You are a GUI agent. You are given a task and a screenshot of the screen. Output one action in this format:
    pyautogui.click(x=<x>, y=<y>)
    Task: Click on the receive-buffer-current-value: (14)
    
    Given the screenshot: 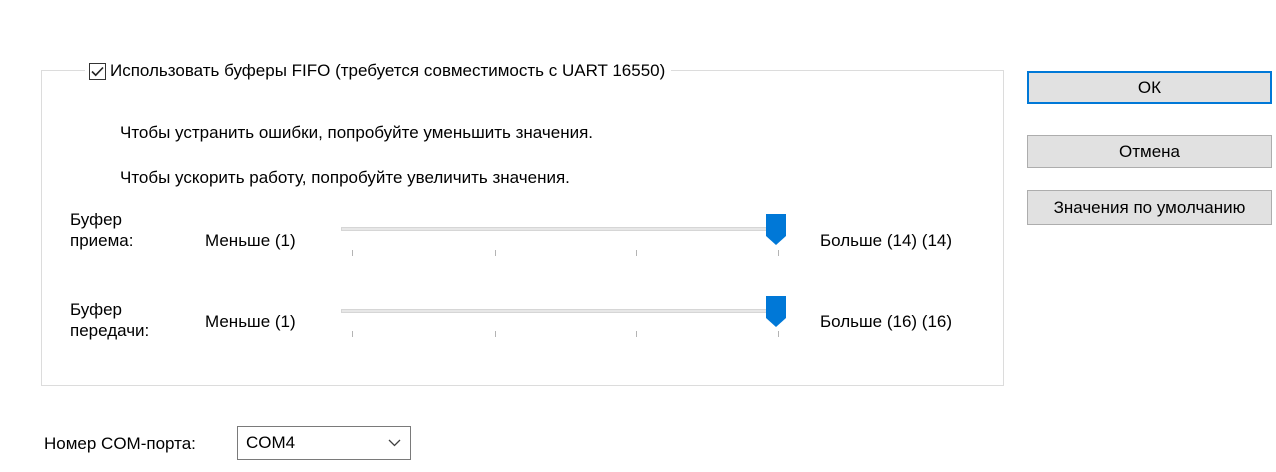 What is the action you would take?
    pyautogui.click(x=937, y=240)
    